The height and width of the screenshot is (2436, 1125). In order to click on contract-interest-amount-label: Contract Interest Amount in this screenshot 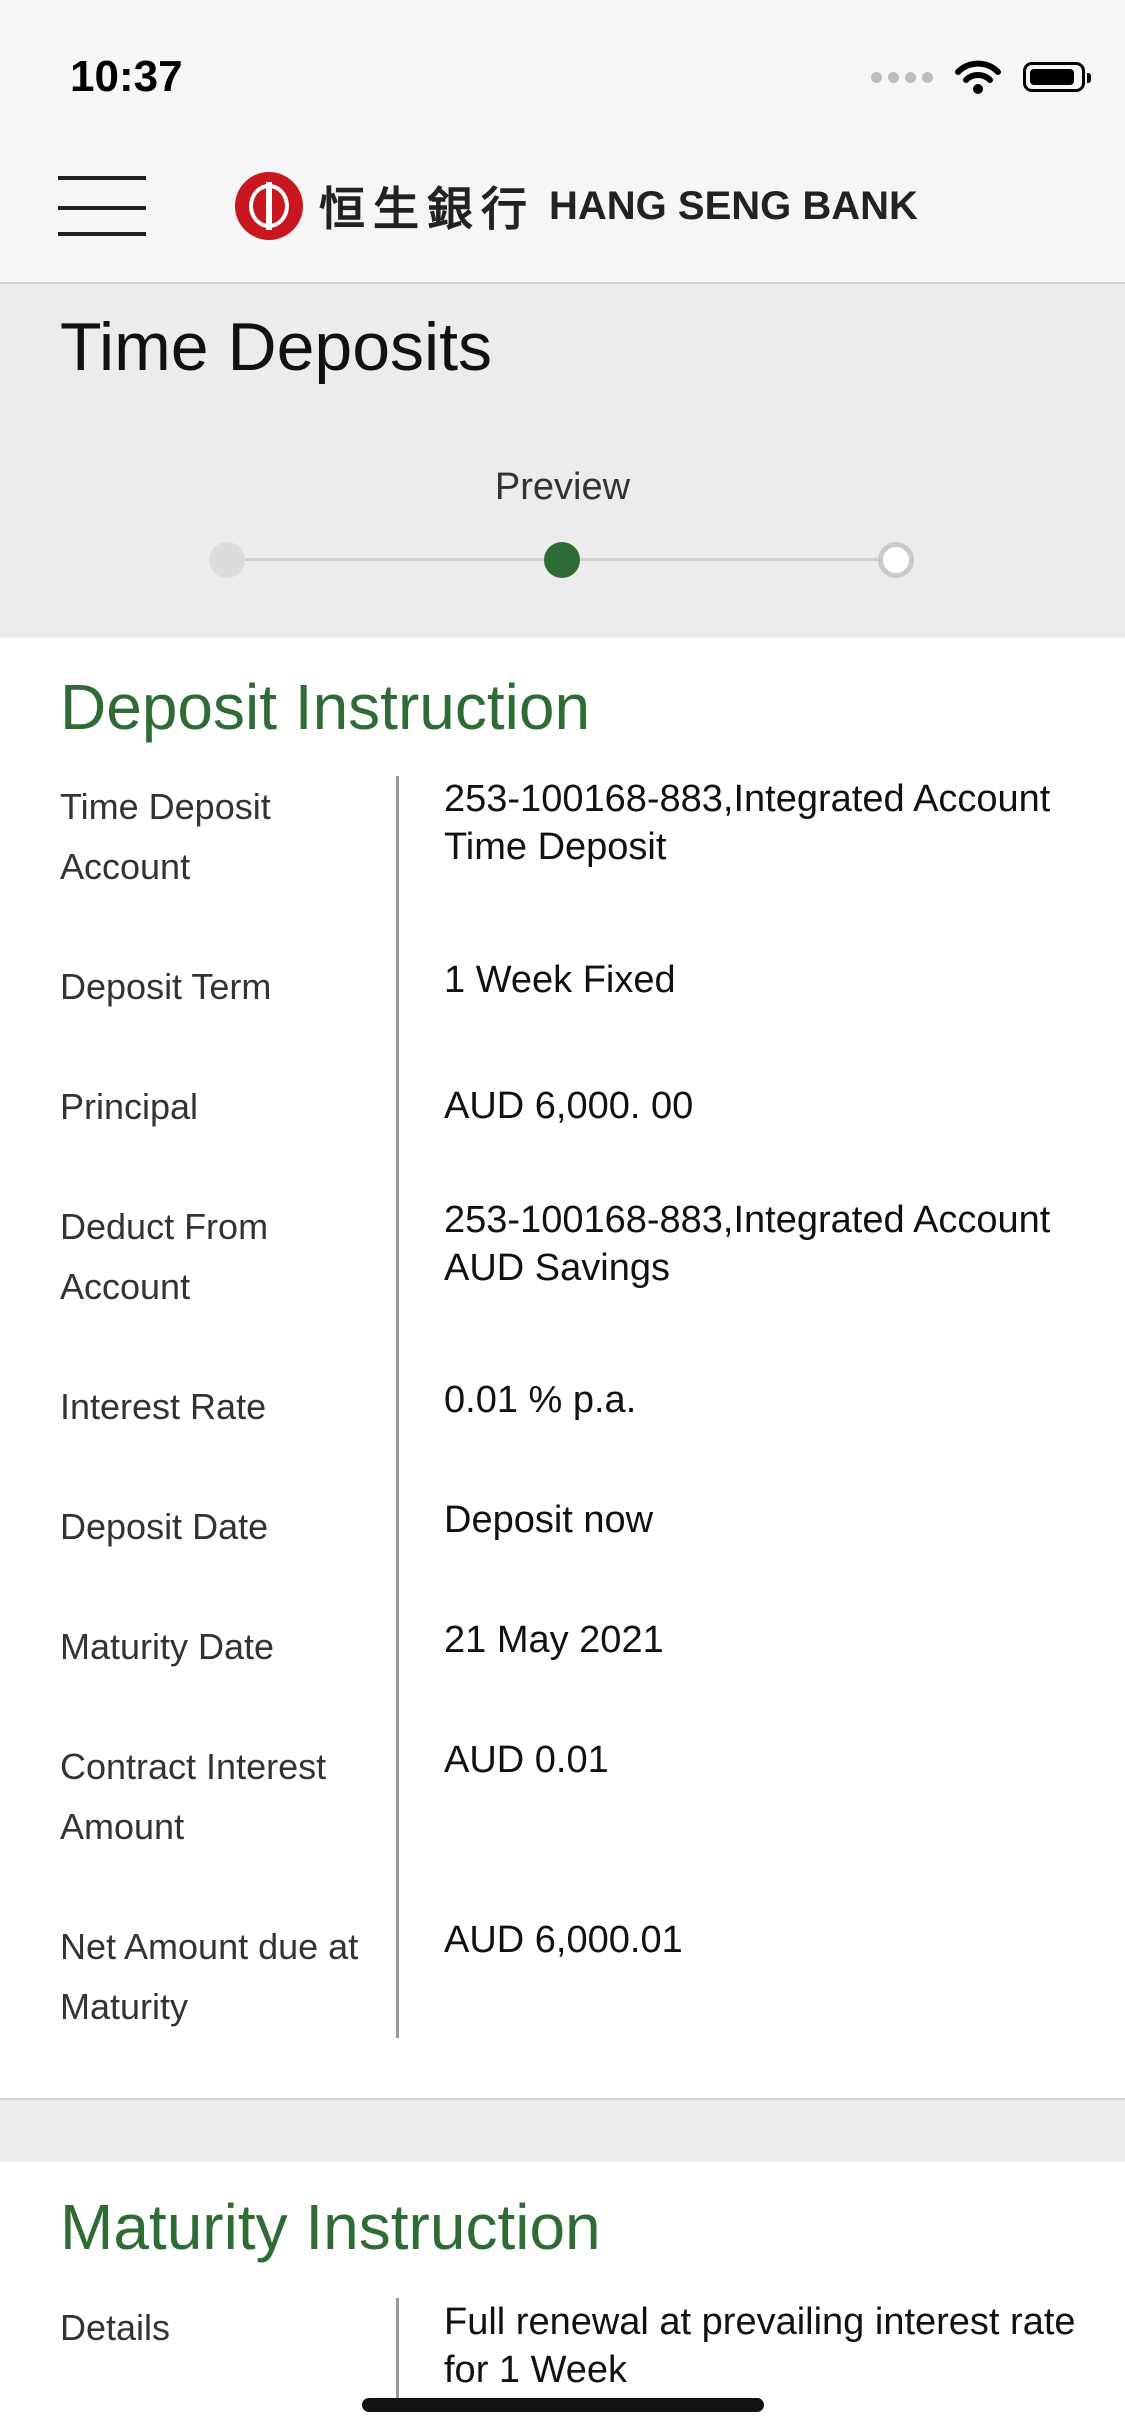, I will do `click(193, 1796)`.